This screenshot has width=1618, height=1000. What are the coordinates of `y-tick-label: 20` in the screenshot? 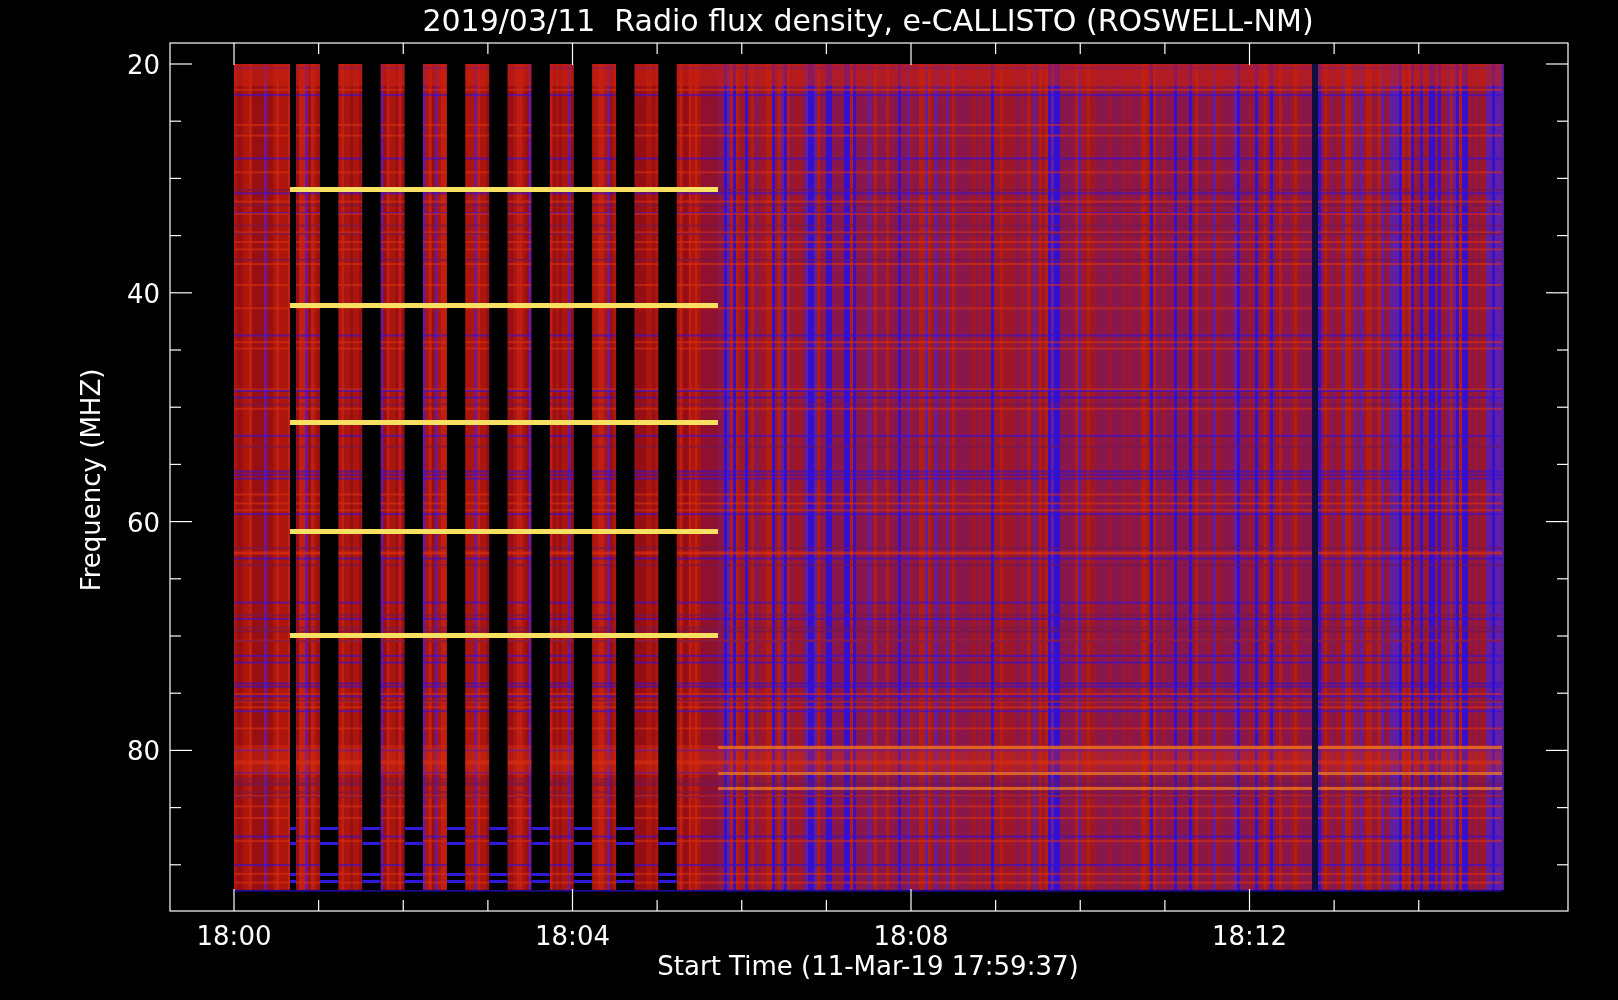 It's located at (143, 65).